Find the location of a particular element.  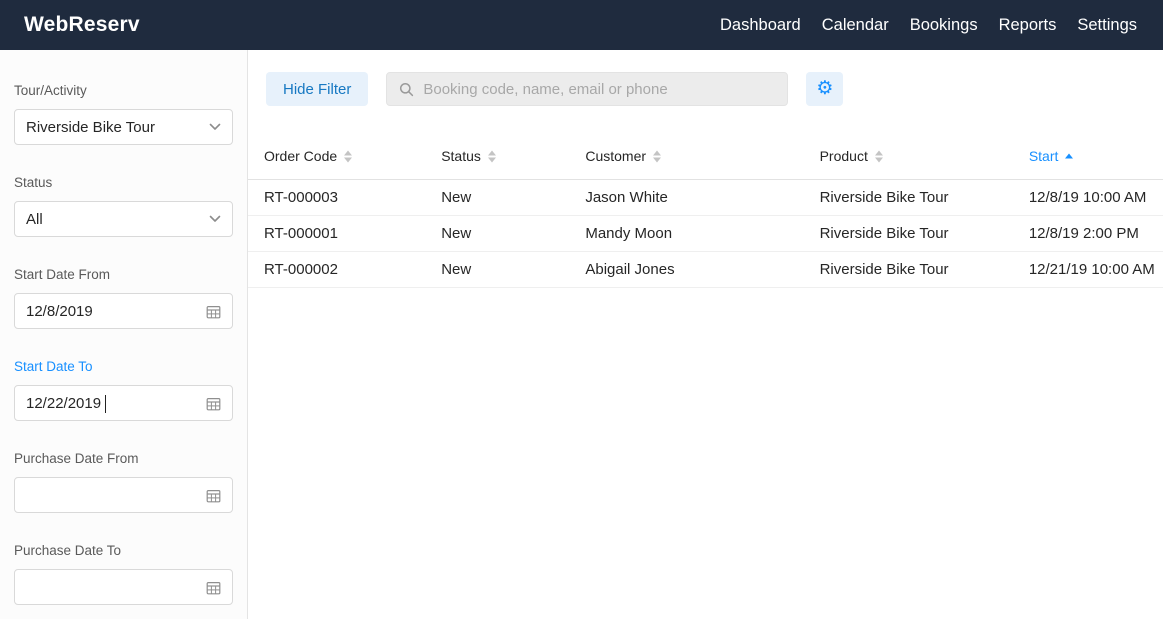

gear-icon: ⚙ is located at coordinates (825, 88).